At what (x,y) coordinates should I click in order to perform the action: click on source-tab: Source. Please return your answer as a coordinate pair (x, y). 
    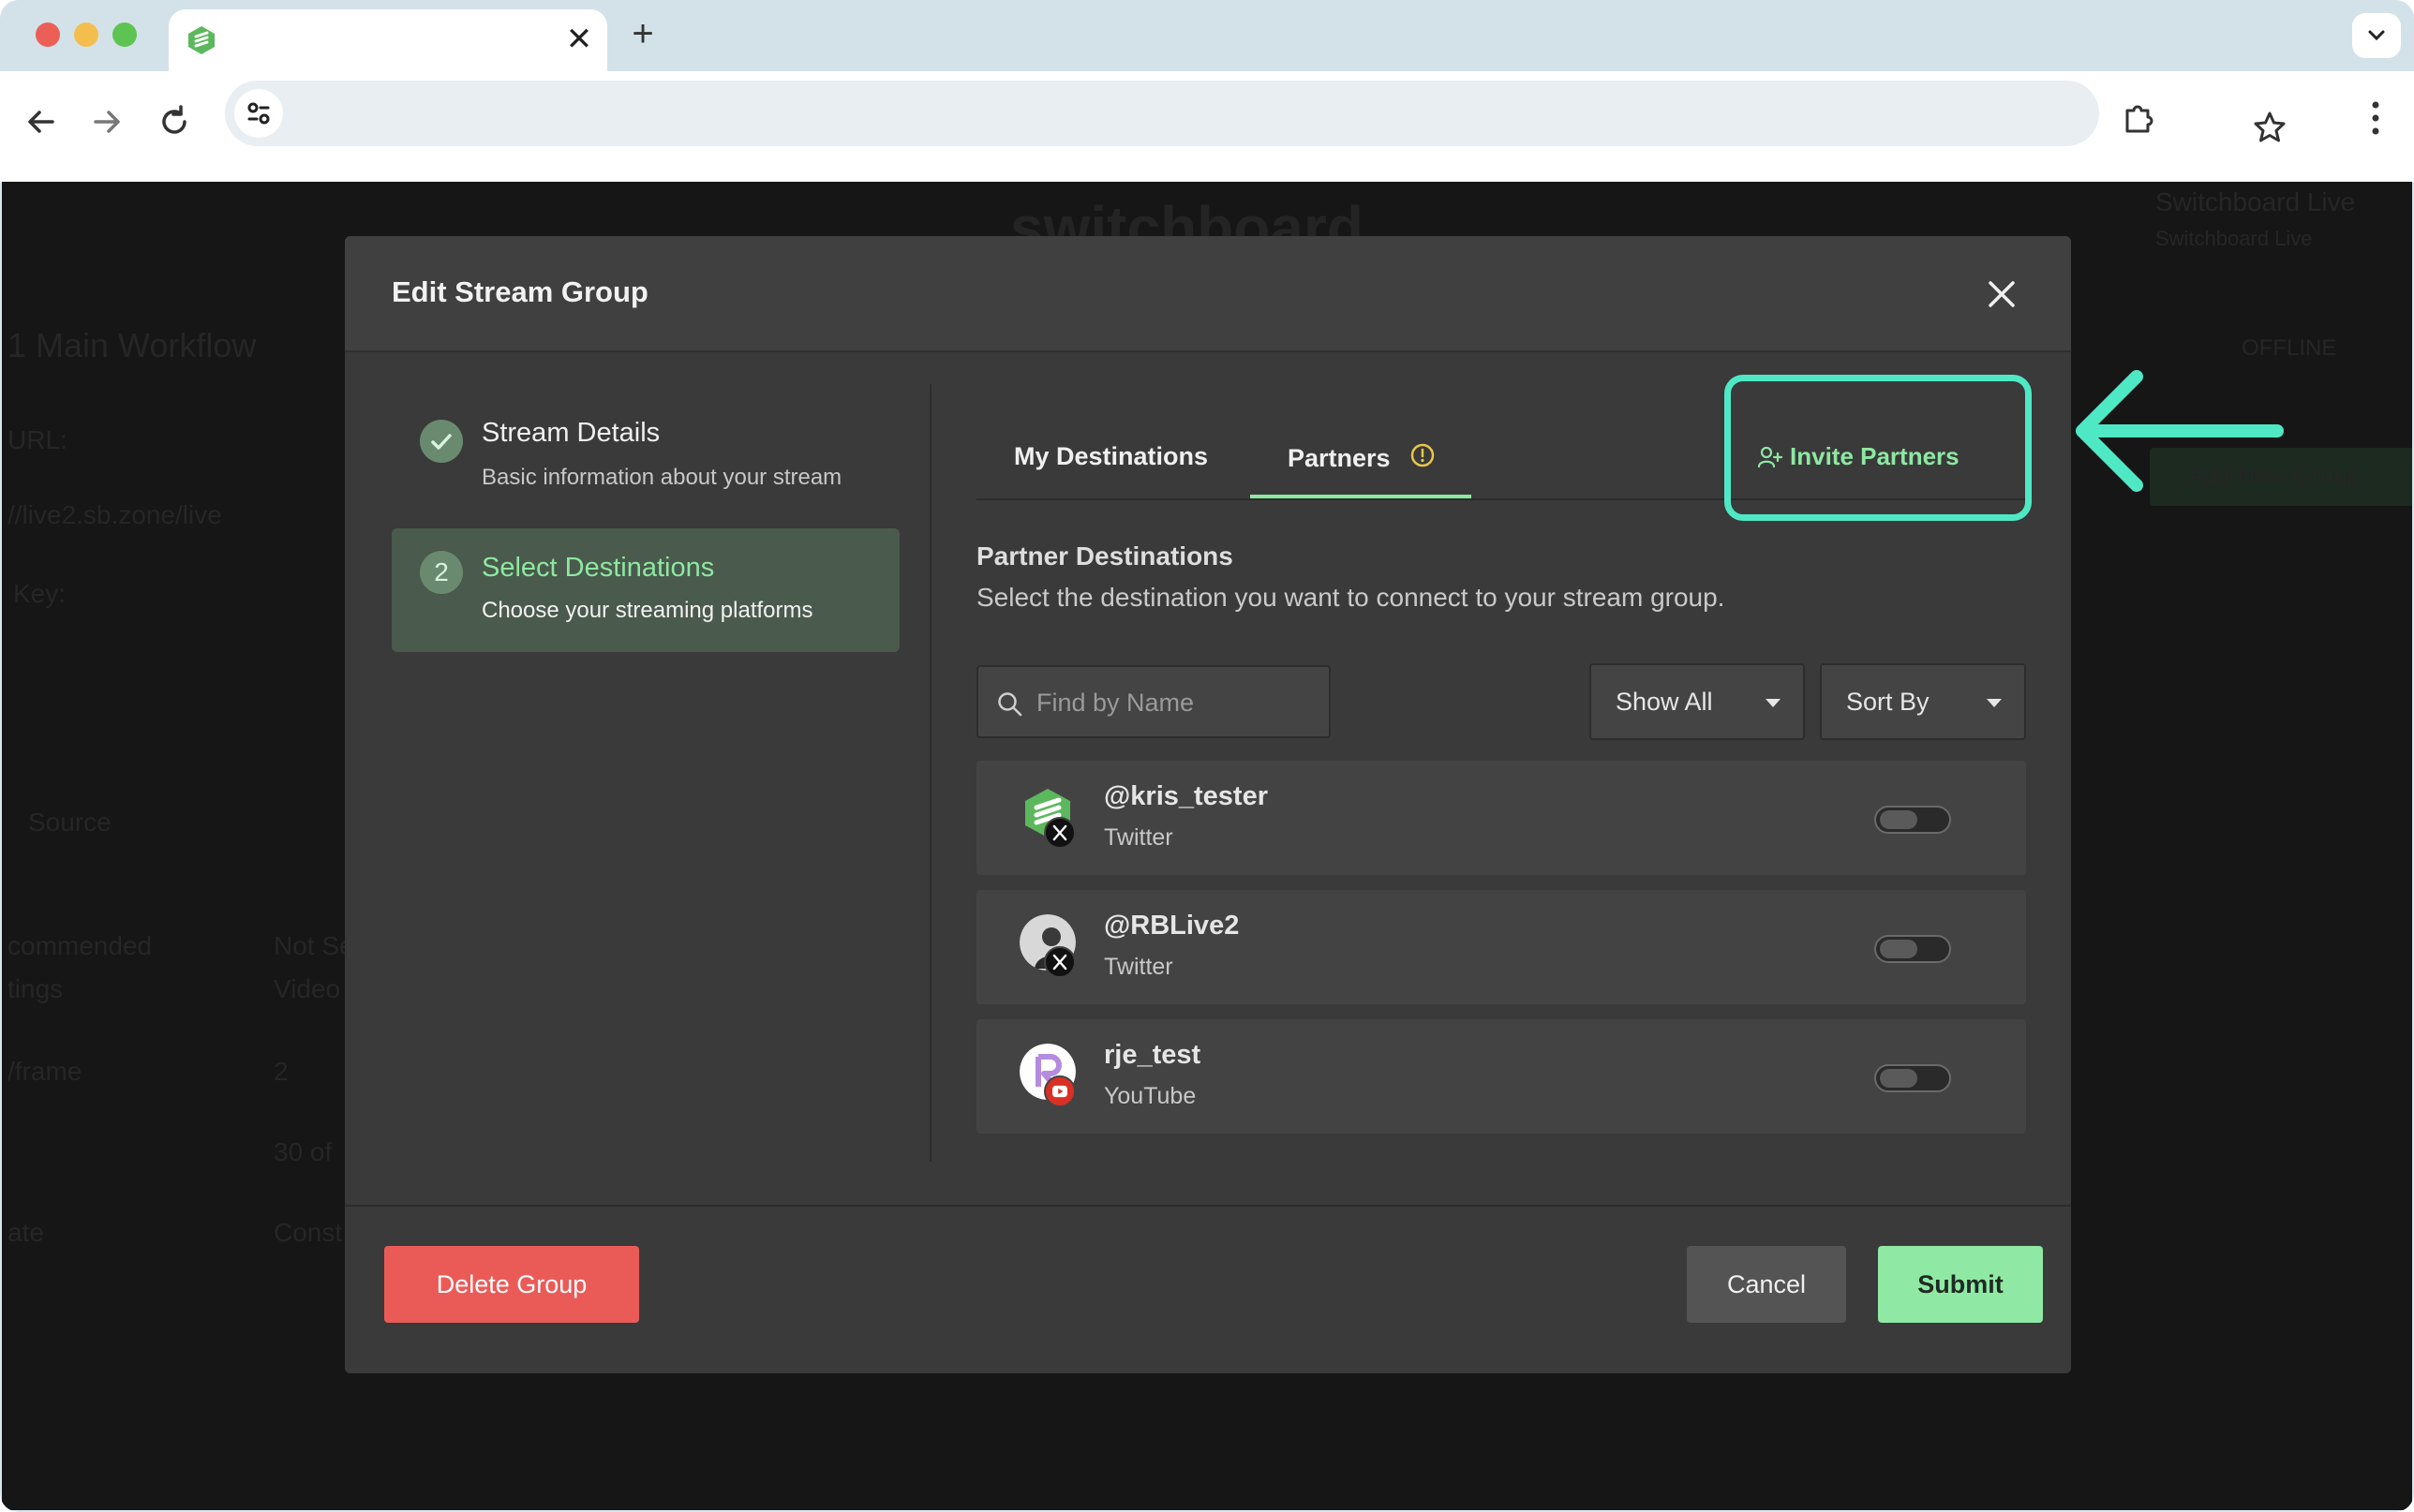
    Looking at the image, I should click on (70, 822).